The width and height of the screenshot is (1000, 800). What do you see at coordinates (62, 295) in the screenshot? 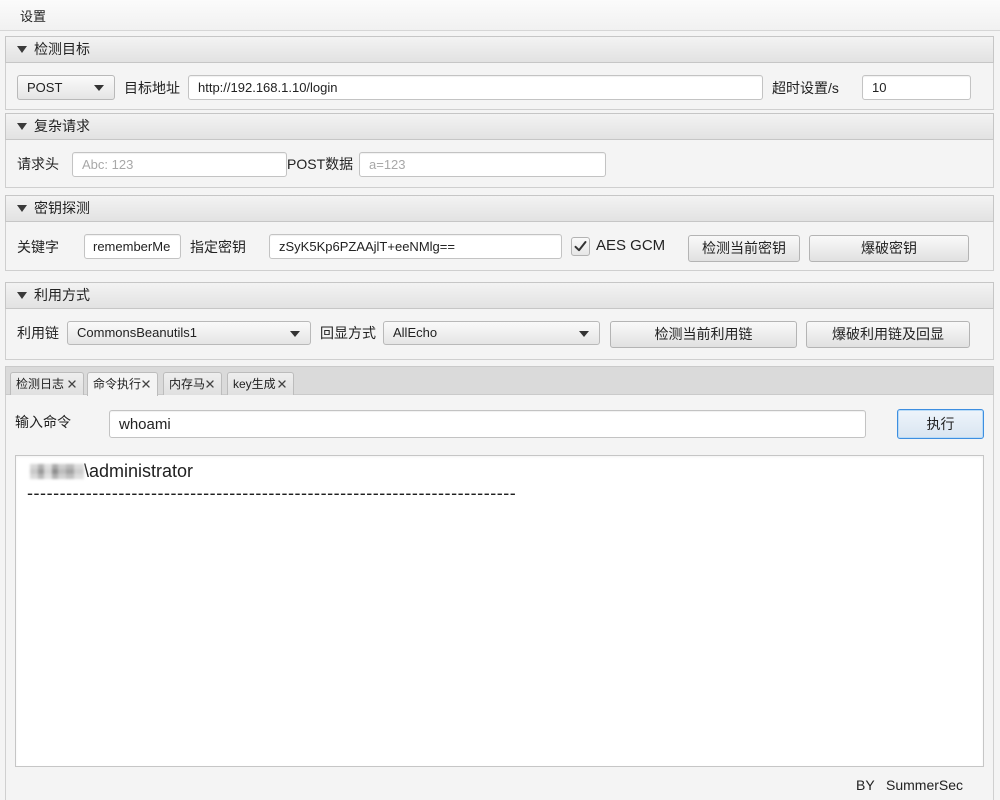
I see `exploit-section-title: 利用方式` at bounding box center [62, 295].